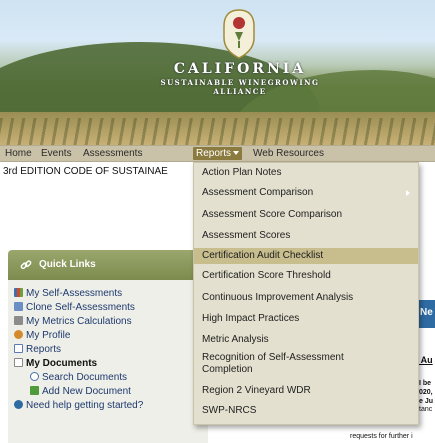  What do you see at coordinates (48, 335) in the screenshot?
I see `ql-label: My Profile` at bounding box center [48, 335].